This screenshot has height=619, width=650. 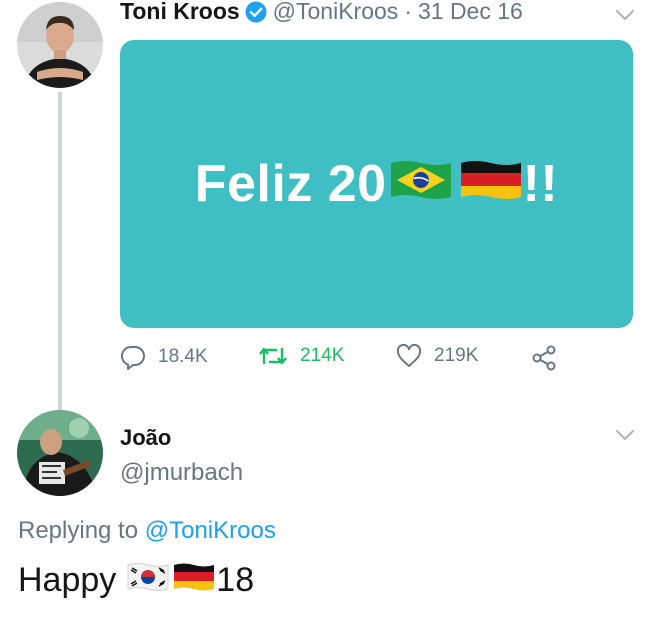 I want to click on reply-menu-chevron-icon, so click(x=625, y=437).